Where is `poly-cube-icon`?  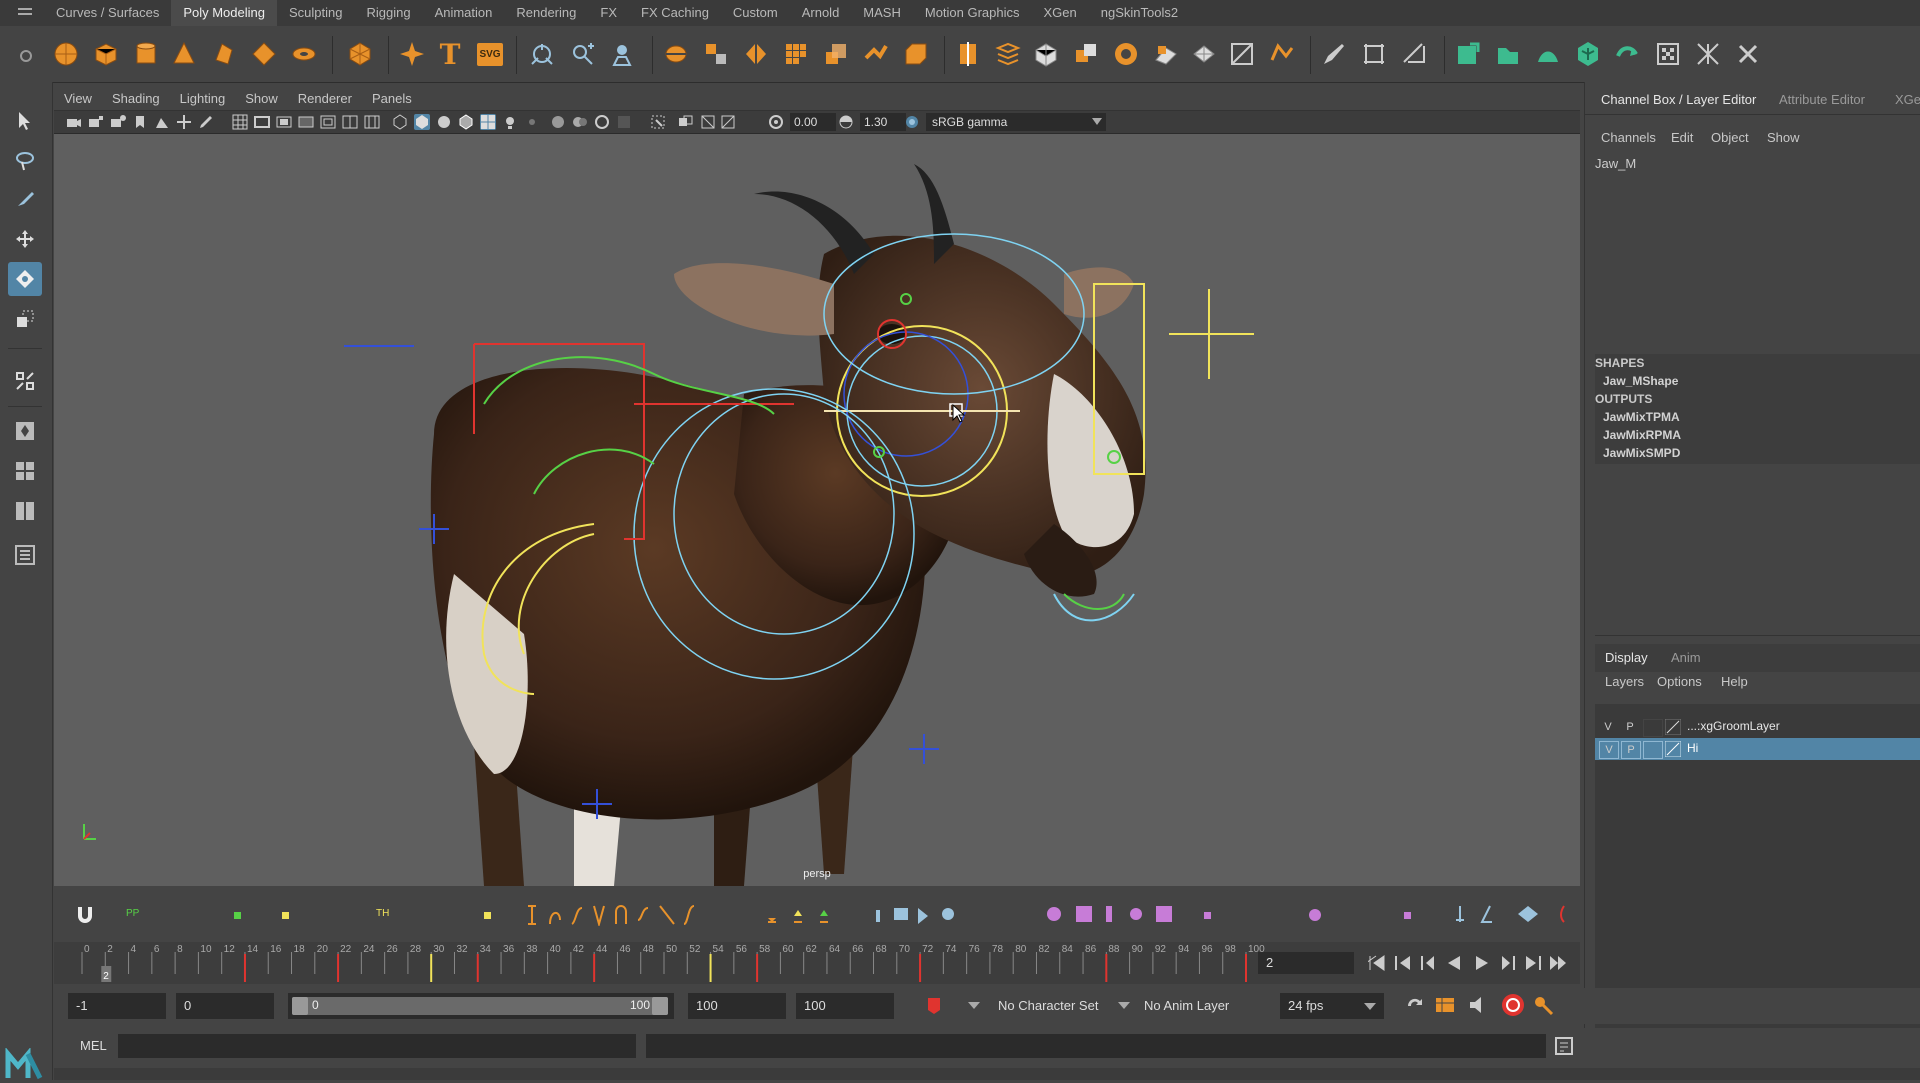
poly-cube-icon is located at coordinates (106, 54).